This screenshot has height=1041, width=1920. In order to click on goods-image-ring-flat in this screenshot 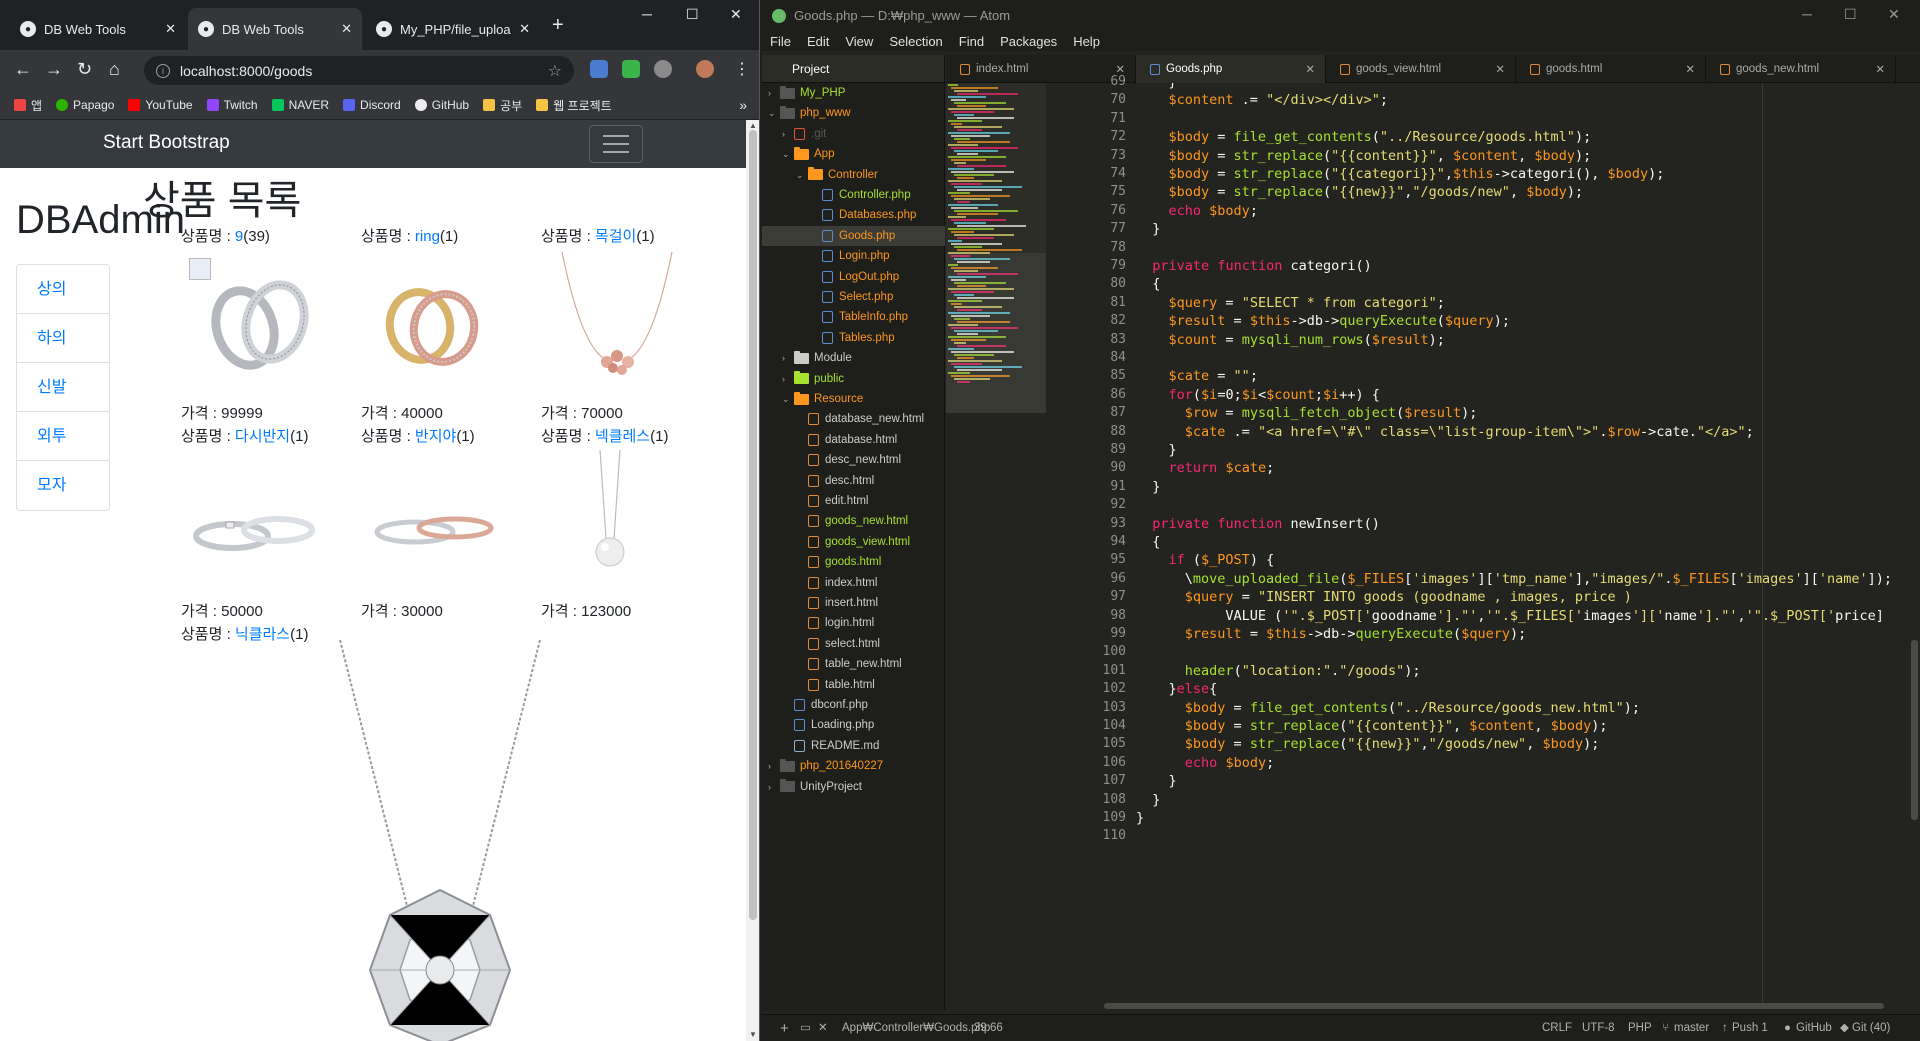, I will do `click(255, 530)`.